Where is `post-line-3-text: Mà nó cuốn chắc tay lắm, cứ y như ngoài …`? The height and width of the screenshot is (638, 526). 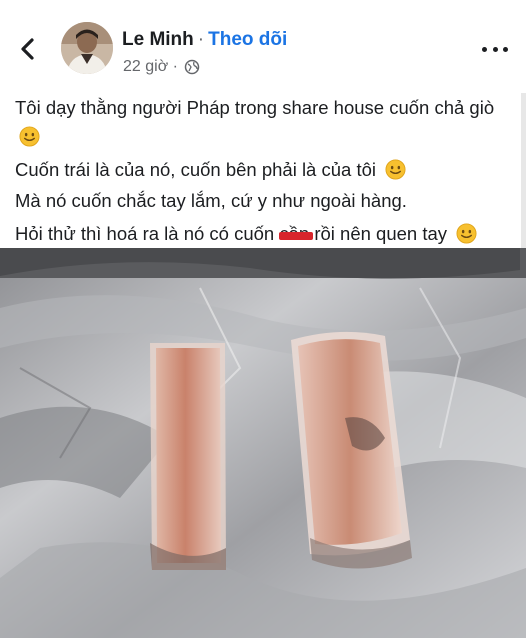 post-line-3-text: Mà nó cuốn chắc tay lắm, cứ y như ngoài … is located at coordinates (211, 200).